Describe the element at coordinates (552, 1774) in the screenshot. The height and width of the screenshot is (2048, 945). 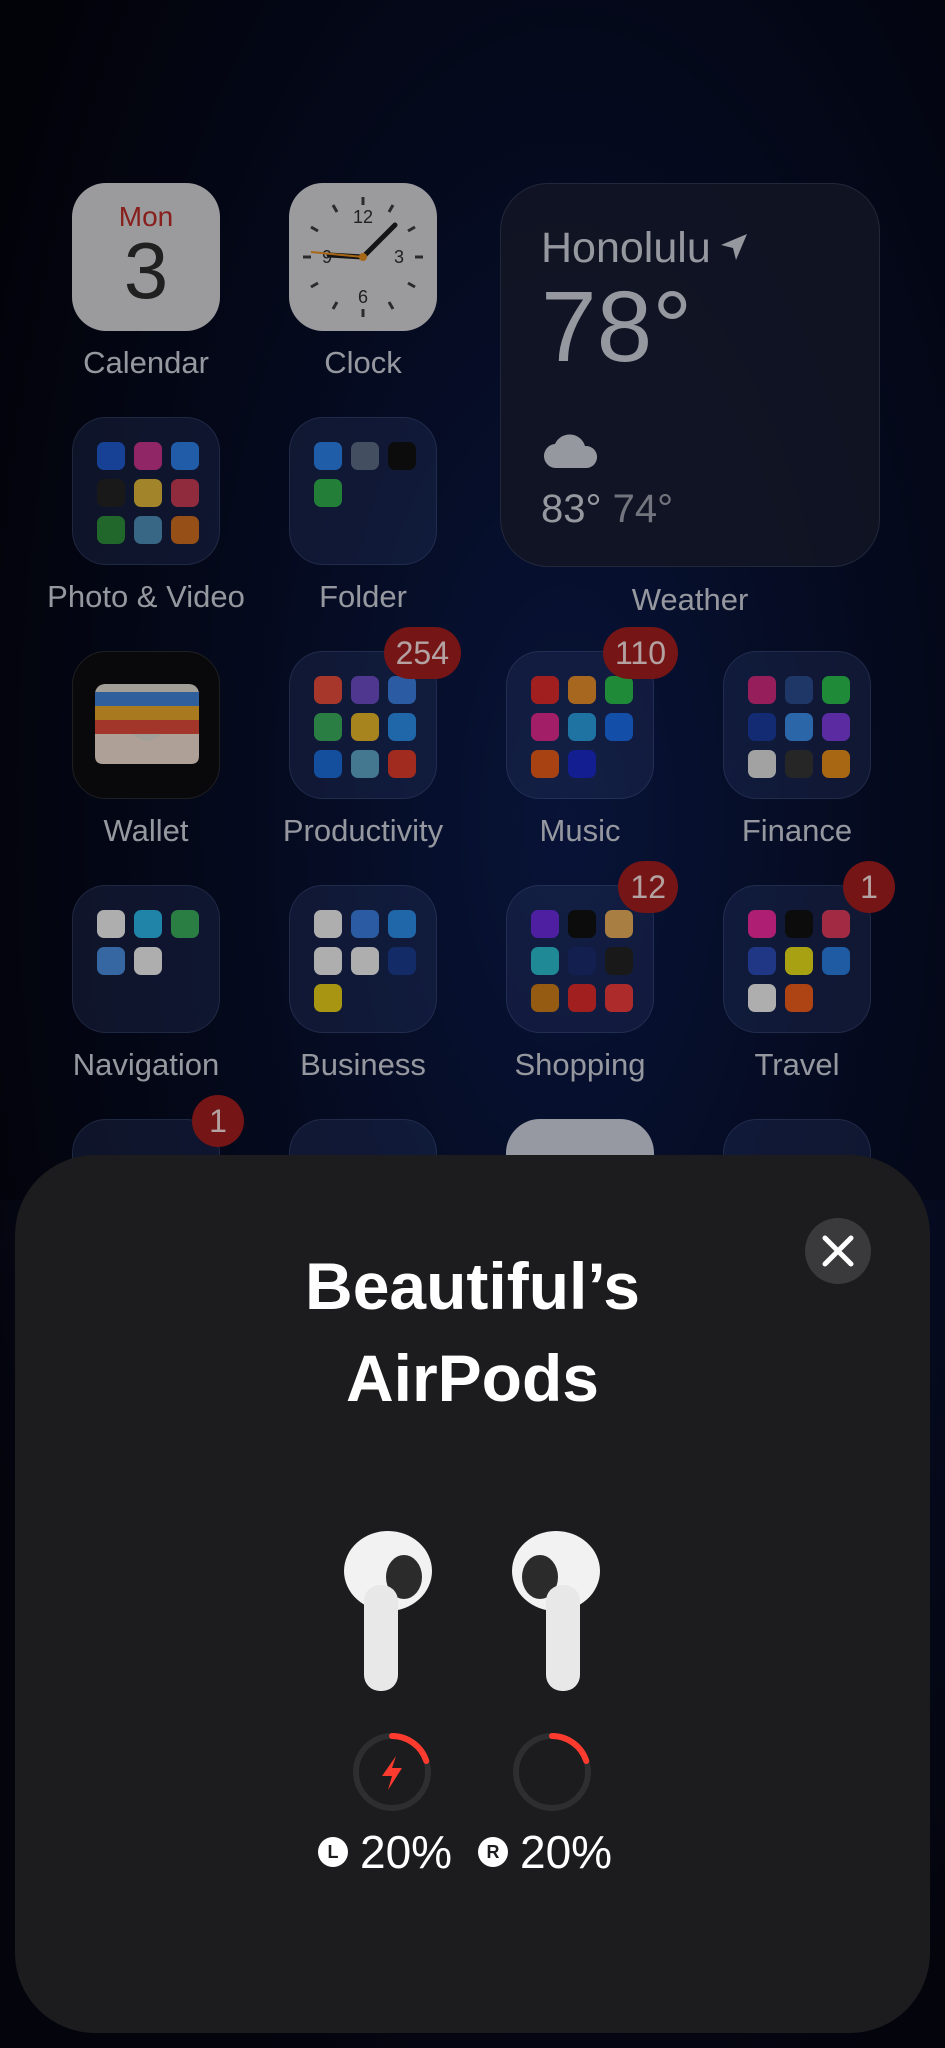
I see `right-battery-ring` at that location.